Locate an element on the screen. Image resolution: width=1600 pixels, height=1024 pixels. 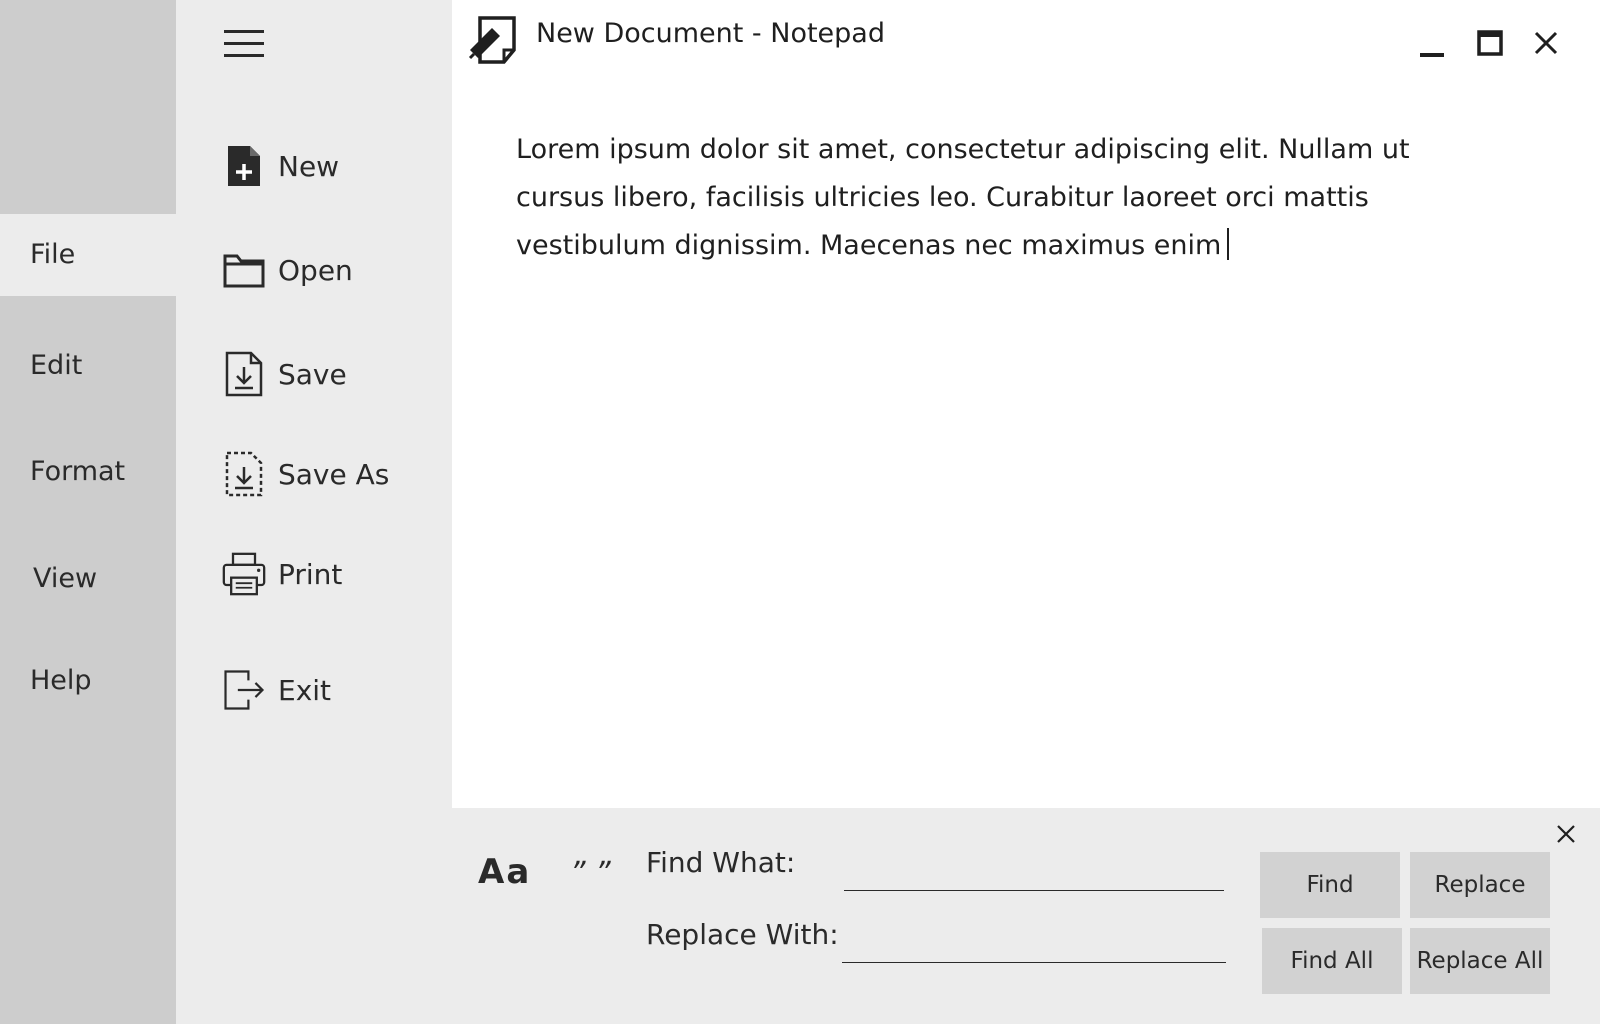
file-menu-print: Print is located at coordinates (282, 574).